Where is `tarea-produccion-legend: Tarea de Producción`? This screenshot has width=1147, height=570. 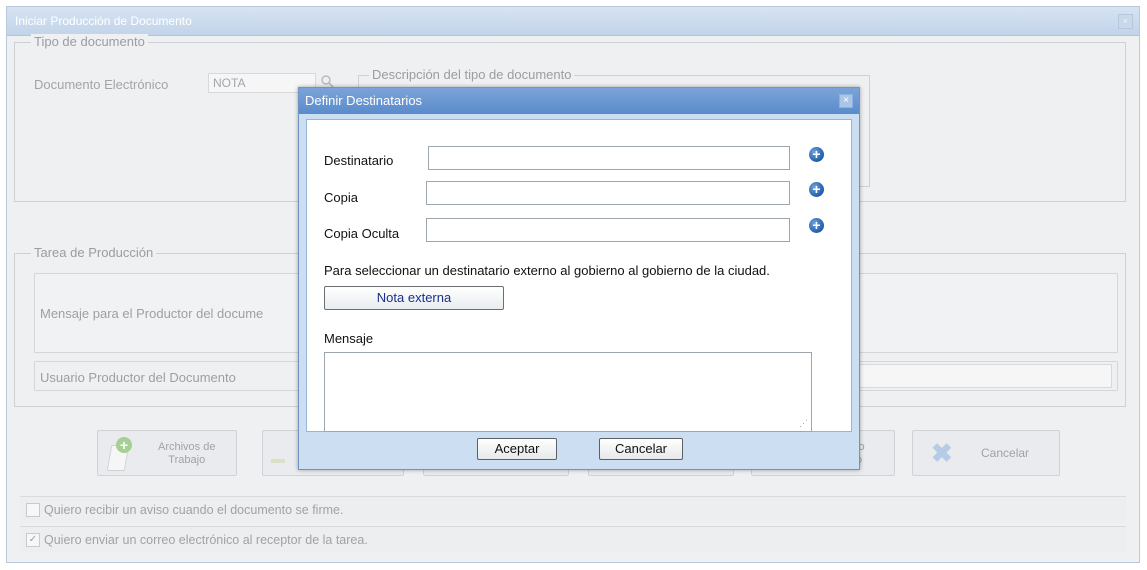
tarea-produccion-legend: Tarea de Producción is located at coordinates (94, 252).